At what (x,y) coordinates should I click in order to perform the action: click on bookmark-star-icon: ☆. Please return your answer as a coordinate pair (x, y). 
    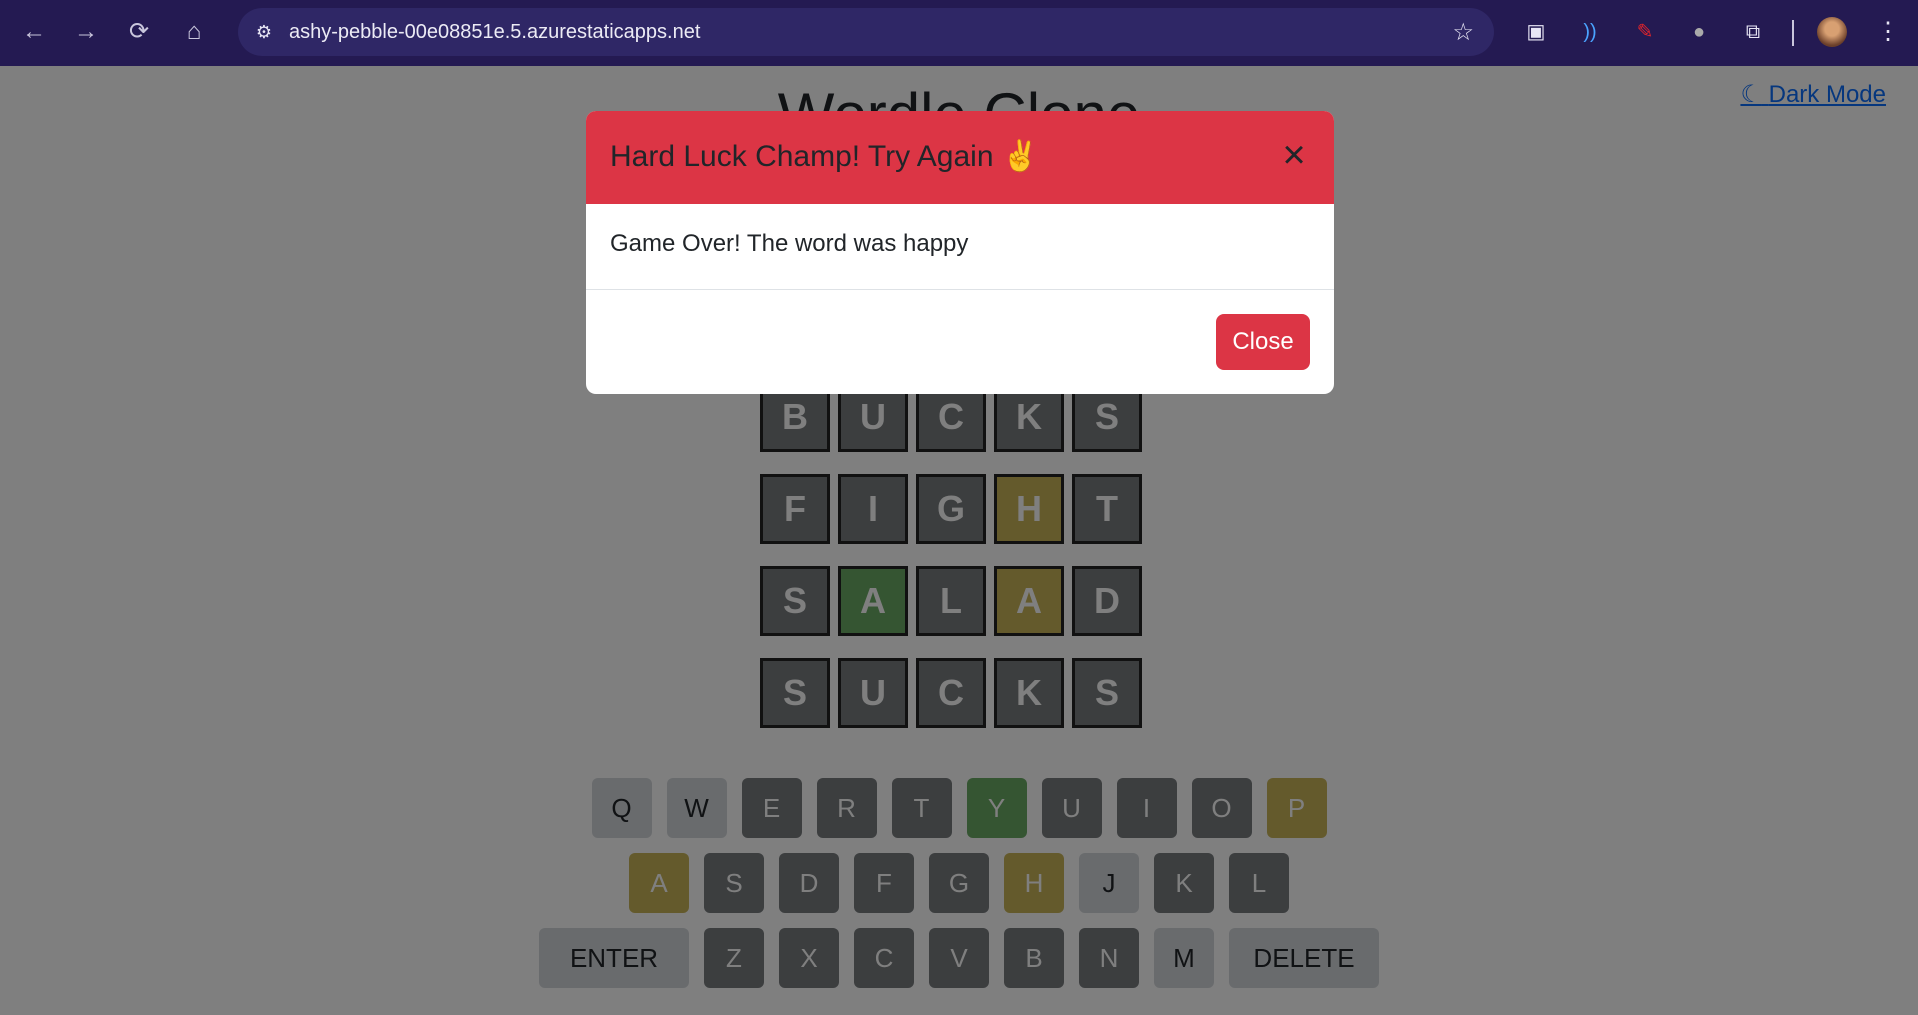
    Looking at the image, I should click on (1463, 32).